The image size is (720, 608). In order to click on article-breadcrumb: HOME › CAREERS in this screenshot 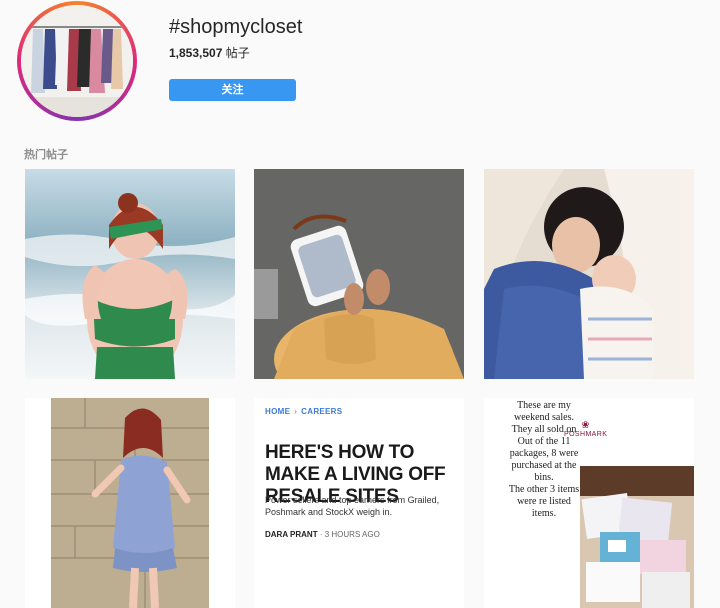, I will do `click(303, 411)`.